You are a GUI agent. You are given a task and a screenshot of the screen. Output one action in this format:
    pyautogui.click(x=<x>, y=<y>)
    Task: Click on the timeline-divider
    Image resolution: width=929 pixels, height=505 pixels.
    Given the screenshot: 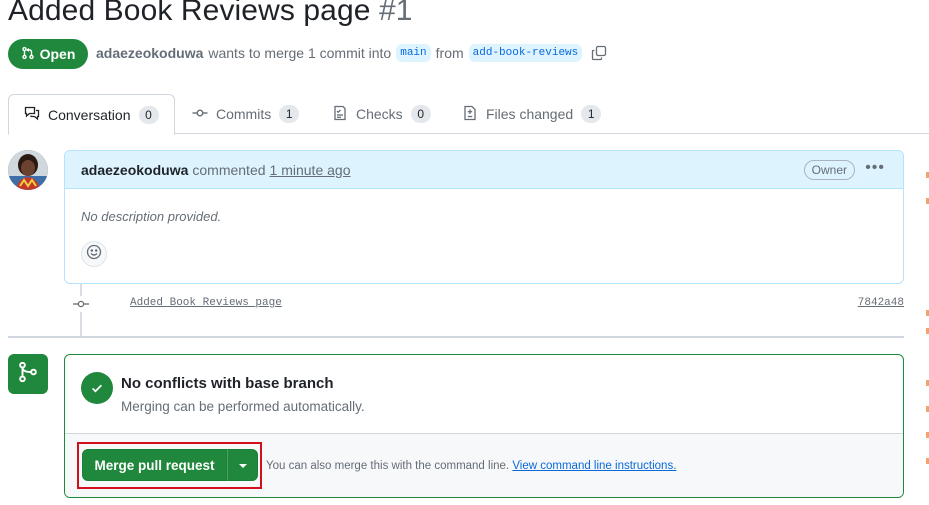 What is the action you would take?
    pyautogui.click(x=456, y=337)
    